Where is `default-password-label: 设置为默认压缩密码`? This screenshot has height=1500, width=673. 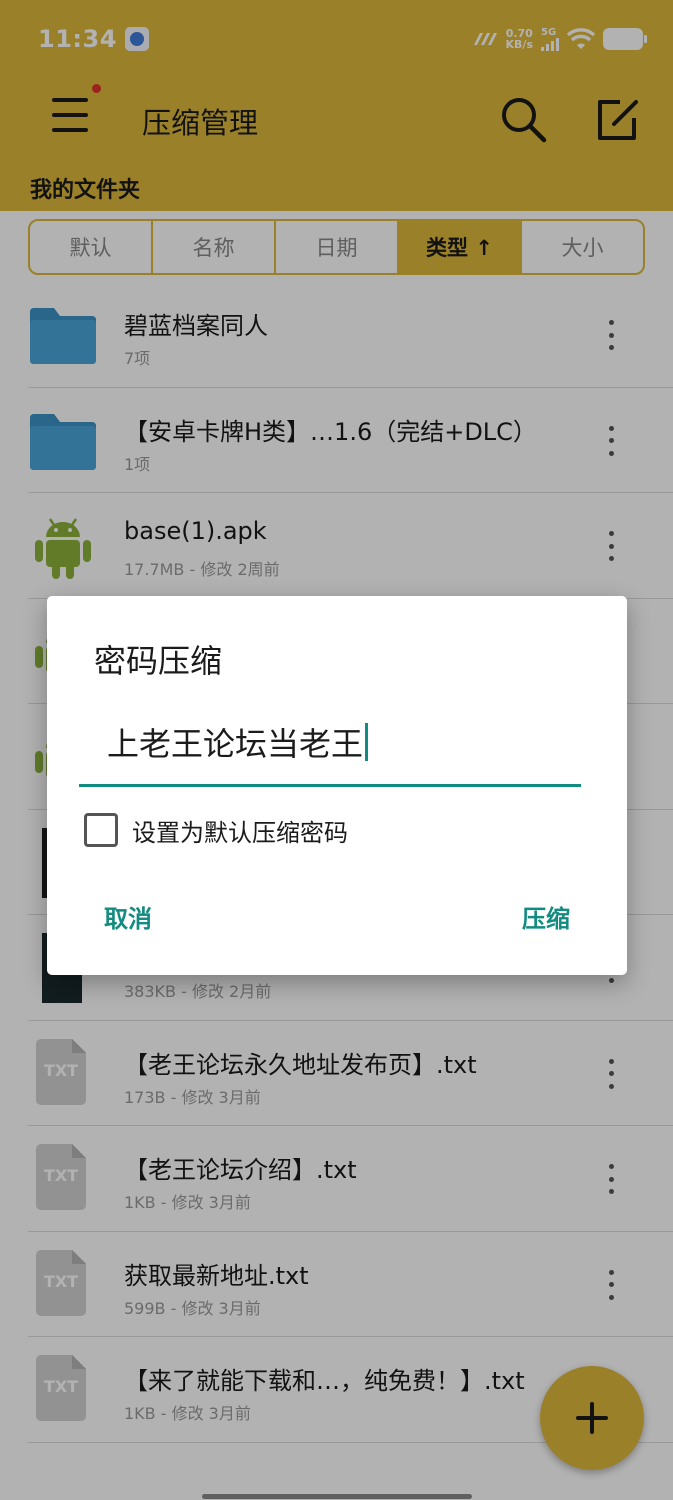 default-password-label: 设置为默认压缩密码 is located at coordinates (240, 832).